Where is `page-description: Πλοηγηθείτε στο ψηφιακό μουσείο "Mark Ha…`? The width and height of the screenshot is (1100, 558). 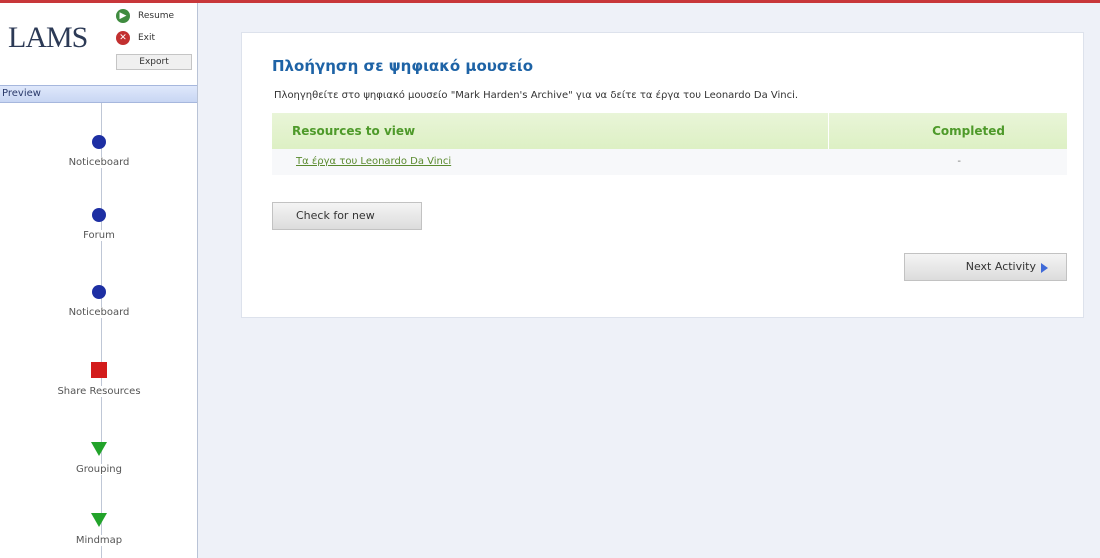 page-description: Πλοηγηθείτε στο ψηφιακό μουσείο "Mark Ha… is located at coordinates (536, 95).